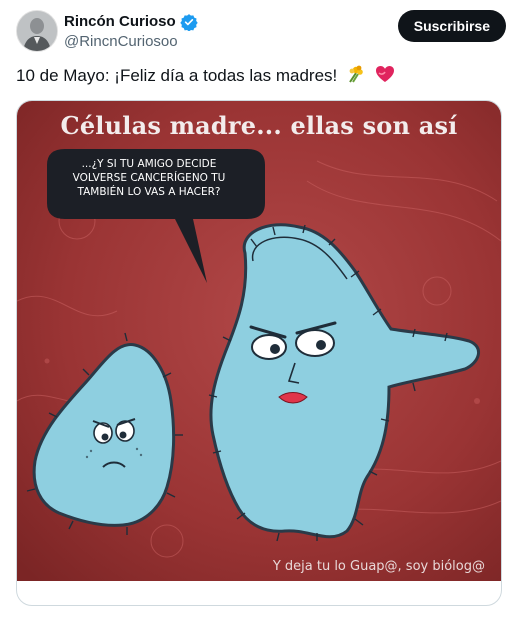 The height and width of the screenshot is (620, 528). Describe the element at coordinates (378, 566) in the screenshot. I see `meme-watermark: Y deja tu lo Guap@, soy biólog@` at that location.